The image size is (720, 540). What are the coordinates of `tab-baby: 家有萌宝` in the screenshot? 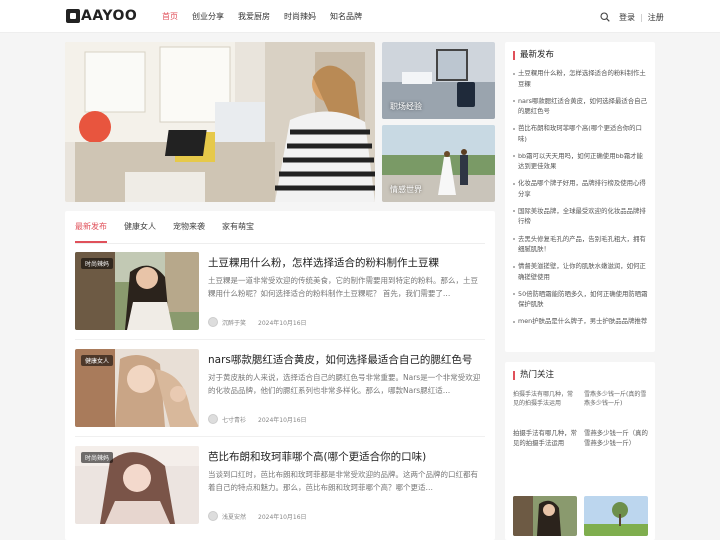 It's located at (238, 232).